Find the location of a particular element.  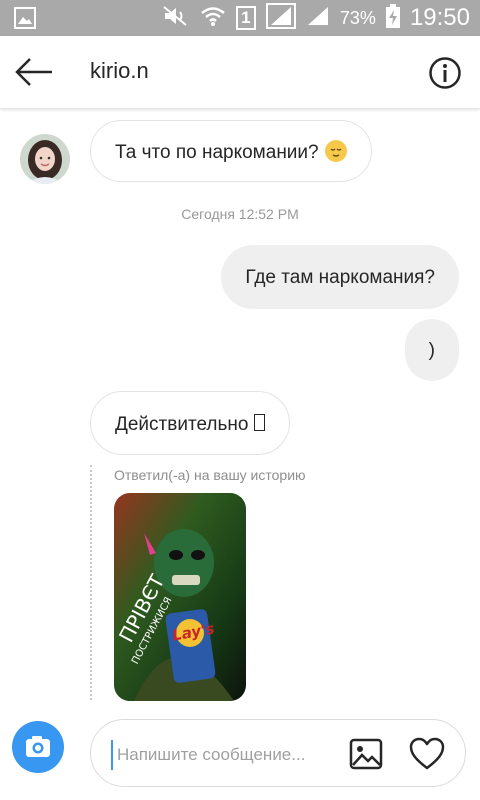

story-reply-divider is located at coordinates (91, 582).